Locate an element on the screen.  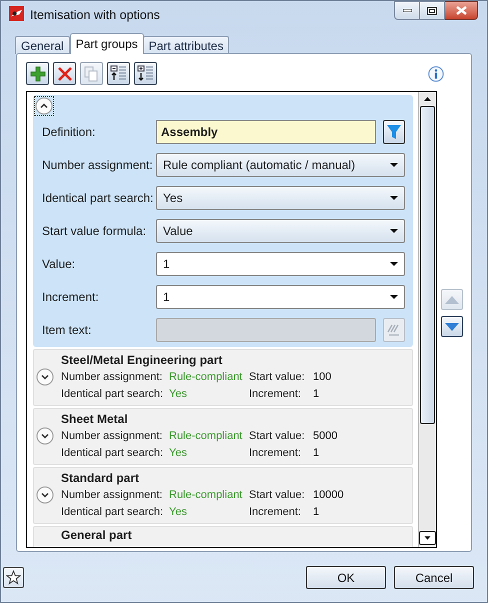
move-up-button is located at coordinates (118, 73).